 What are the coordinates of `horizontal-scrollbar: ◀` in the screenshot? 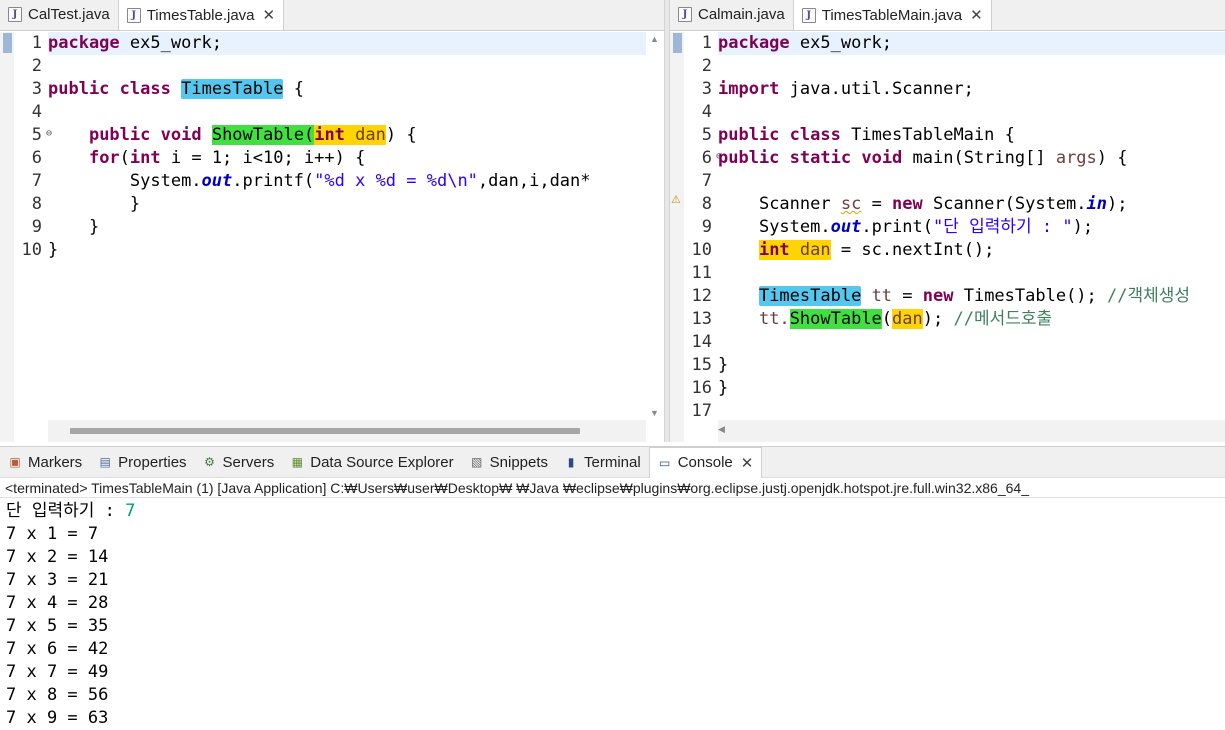 It's located at (971, 431).